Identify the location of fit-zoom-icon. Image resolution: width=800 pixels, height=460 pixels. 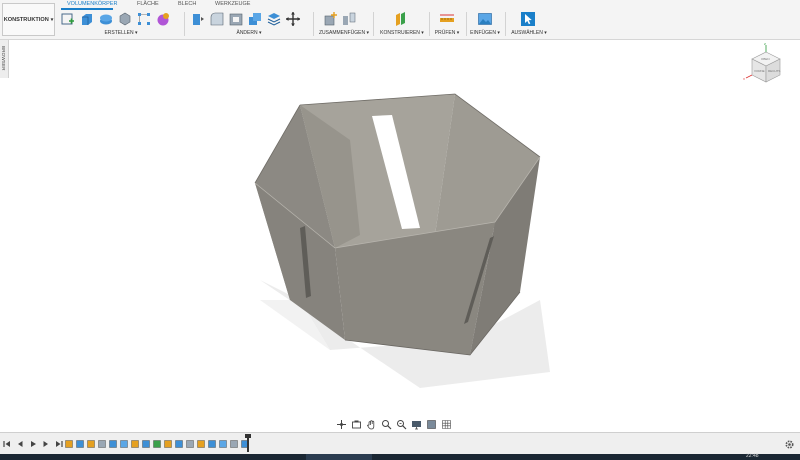
(401, 424).